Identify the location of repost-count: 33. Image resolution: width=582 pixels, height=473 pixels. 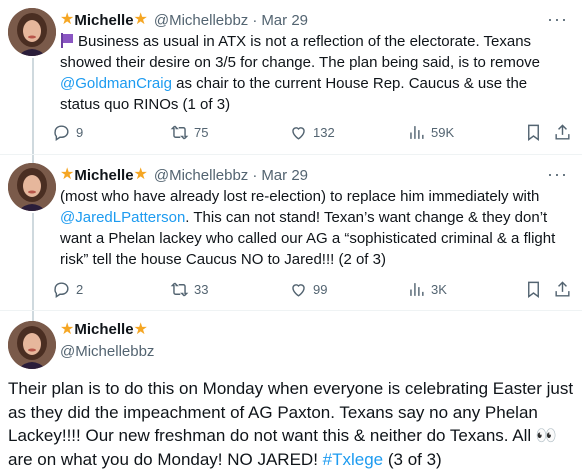
(201, 289).